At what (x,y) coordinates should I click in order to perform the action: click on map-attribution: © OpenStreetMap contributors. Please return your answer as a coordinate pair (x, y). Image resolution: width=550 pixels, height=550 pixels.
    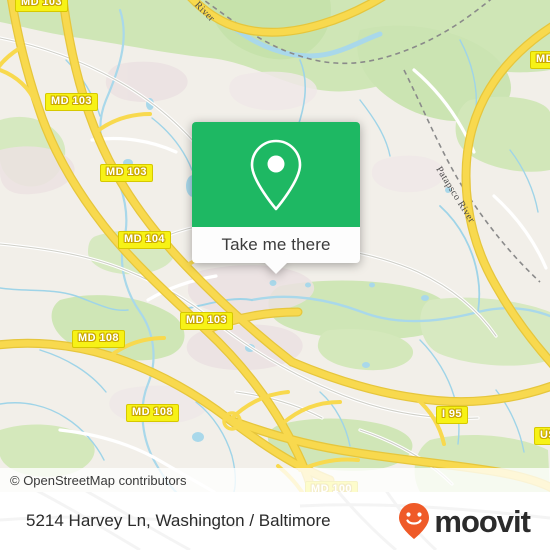
    Looking at the image, I should click on (275, 480).